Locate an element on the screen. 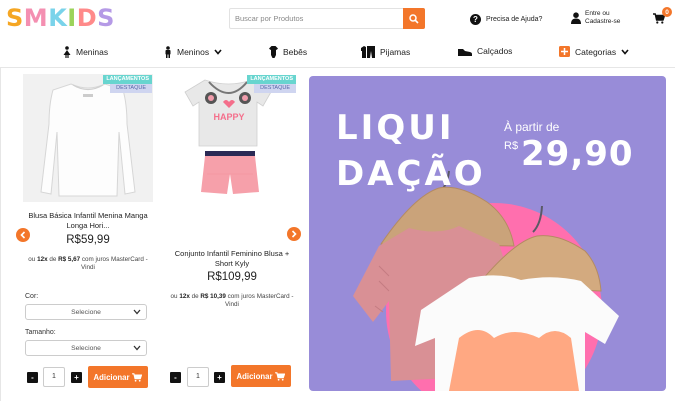  nav-item-pijamas: Pijamas is located at coordinates (385, 52).